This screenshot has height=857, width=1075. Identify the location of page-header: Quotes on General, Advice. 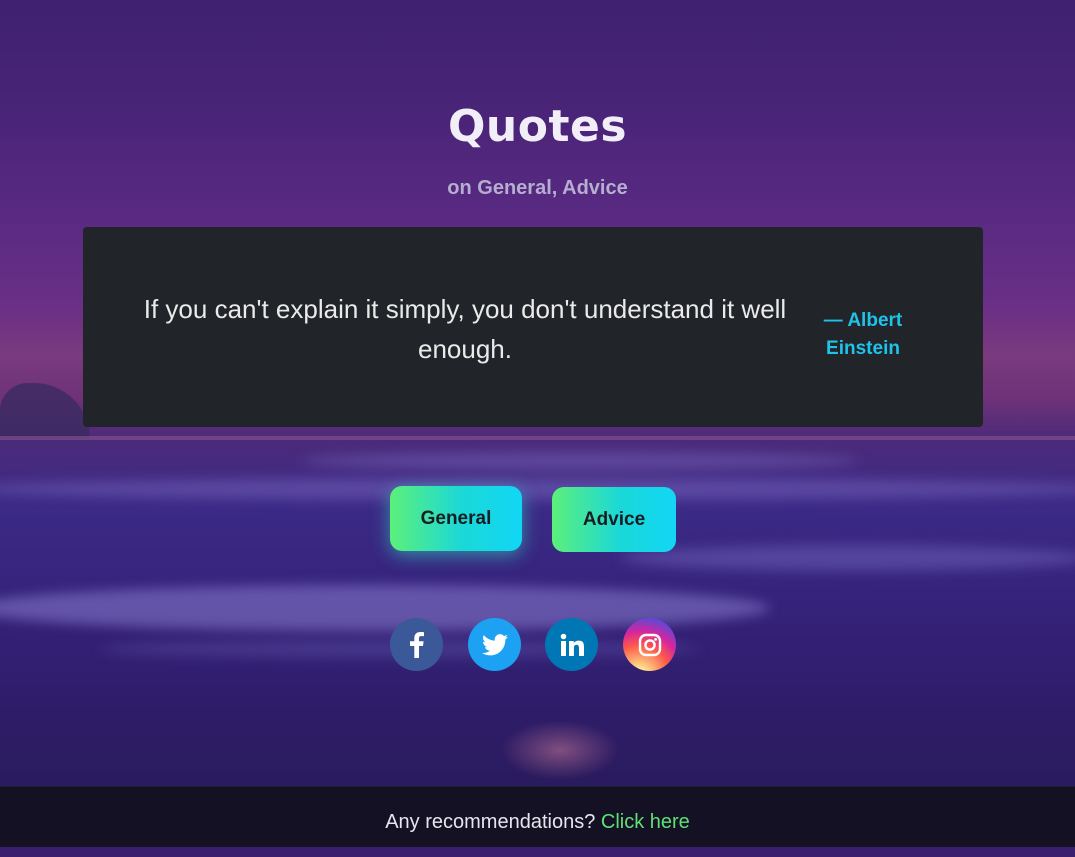
(537, 149).